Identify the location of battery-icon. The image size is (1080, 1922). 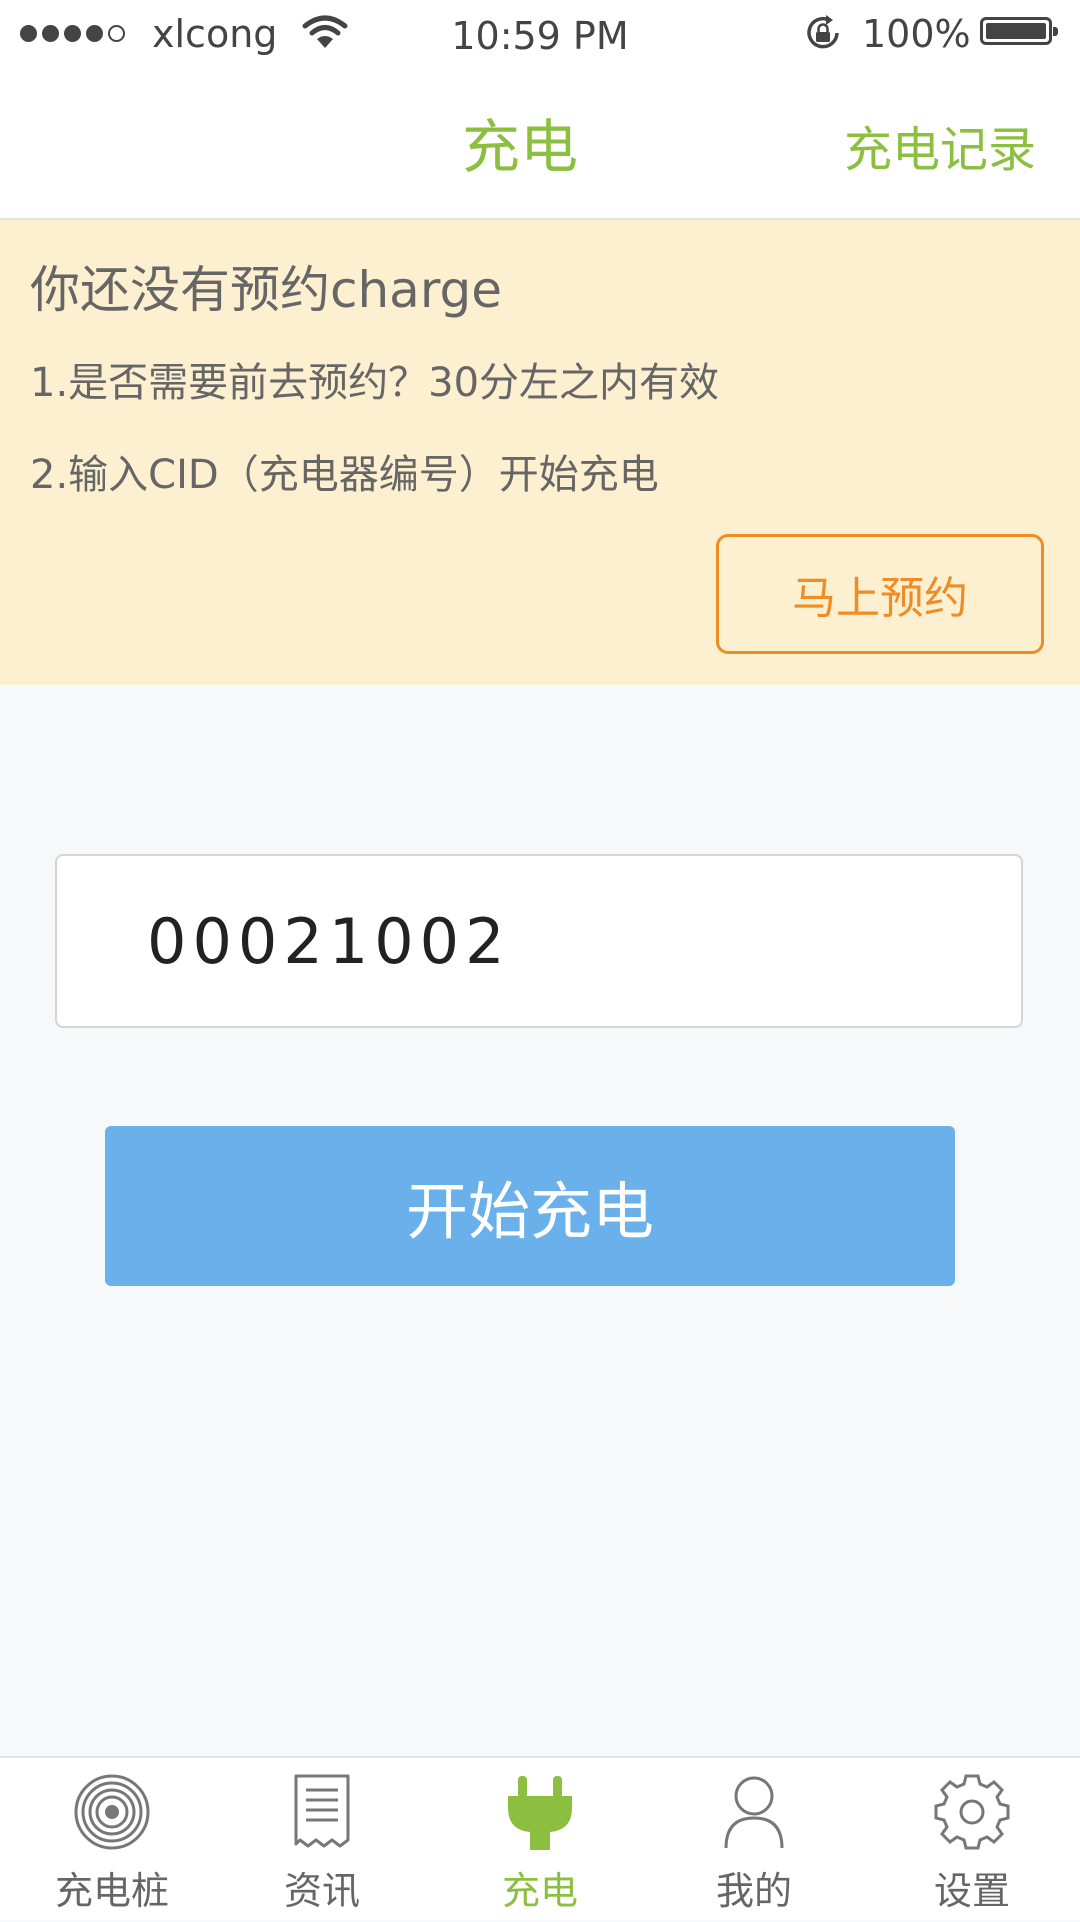
(1019, 31).